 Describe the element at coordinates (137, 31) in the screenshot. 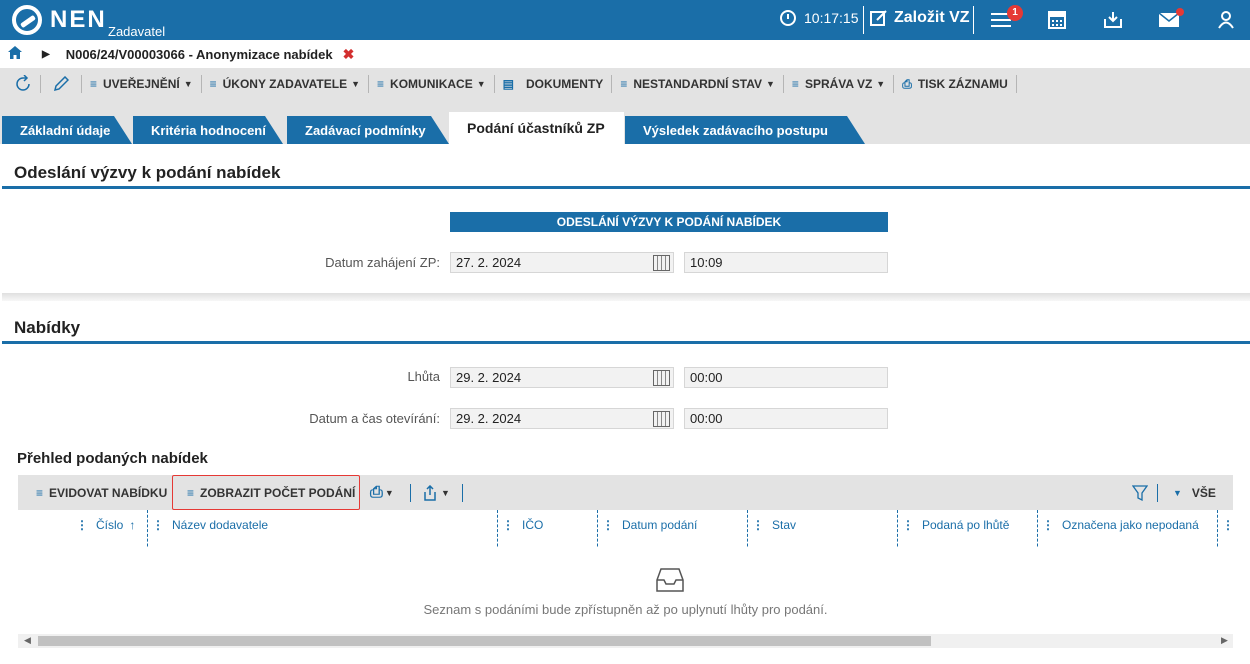

I see `logo-subtitle: Zadavatel` at that location.